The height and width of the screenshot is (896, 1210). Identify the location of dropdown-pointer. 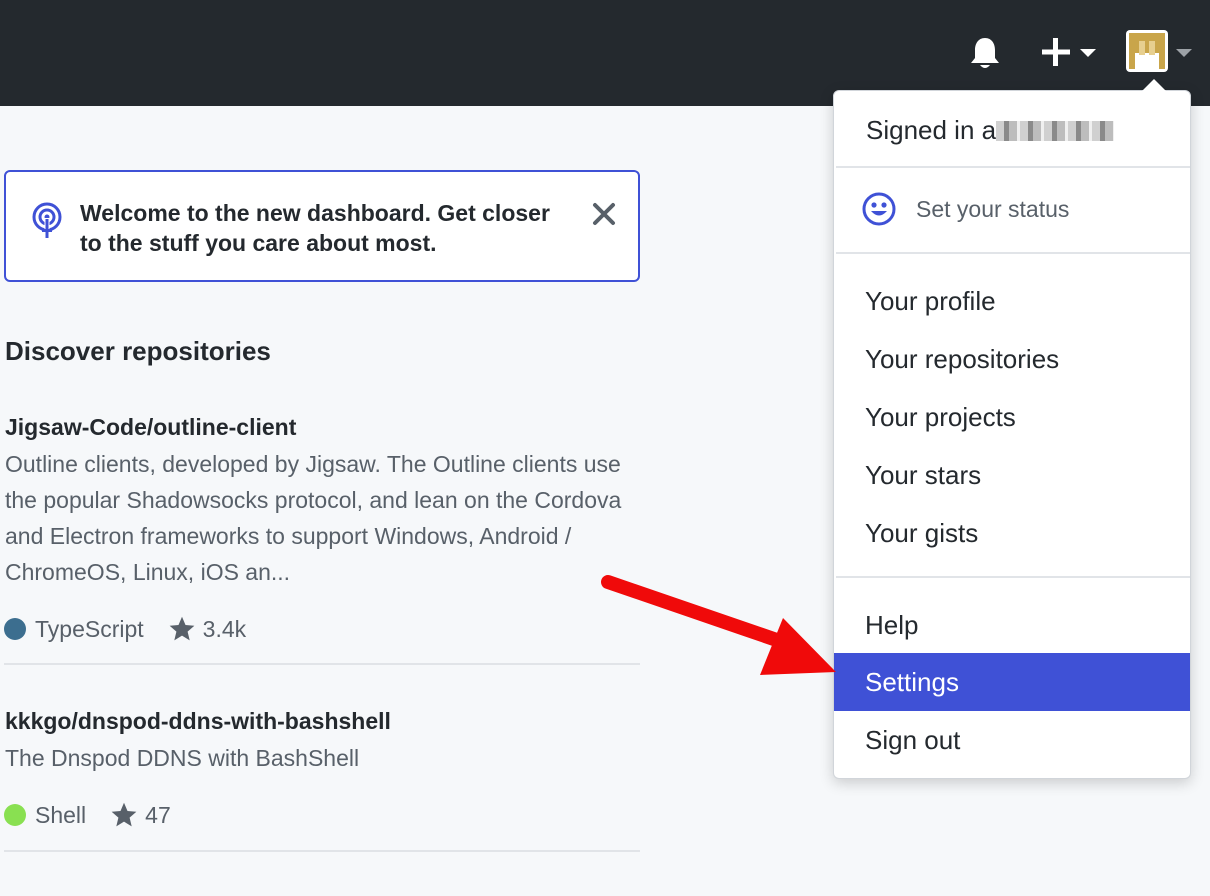
(1154, 85).